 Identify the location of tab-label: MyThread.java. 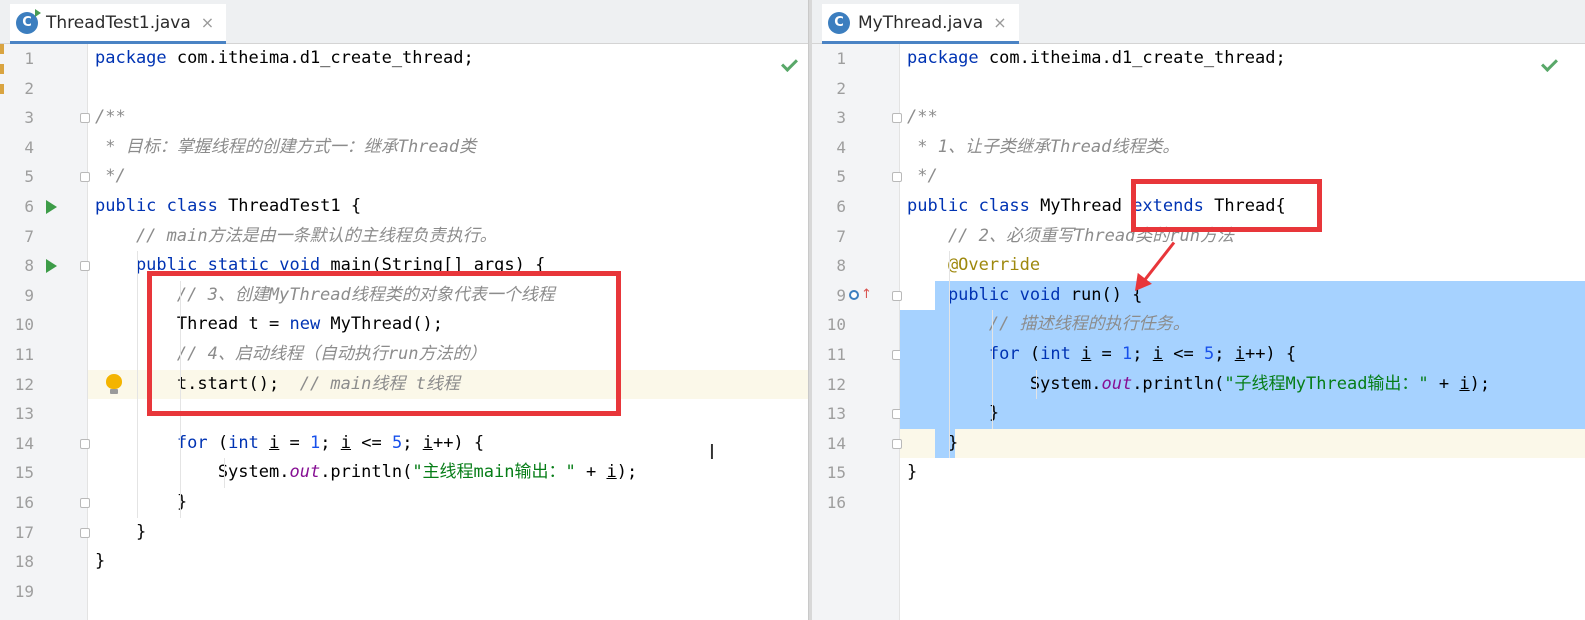
(921, 22).